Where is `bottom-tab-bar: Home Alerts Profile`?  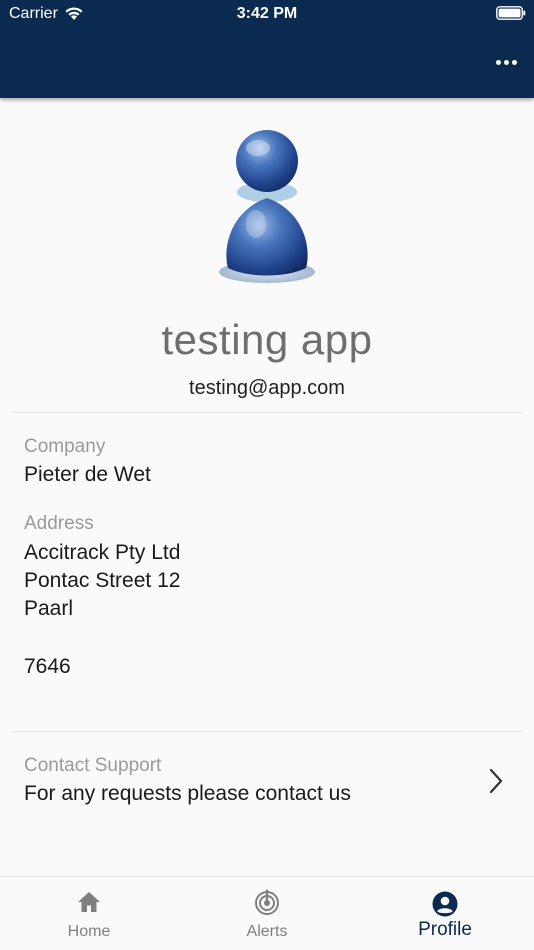
bottom-tab-bar: Home Alerts Profile is located at coordinates (267, 913).